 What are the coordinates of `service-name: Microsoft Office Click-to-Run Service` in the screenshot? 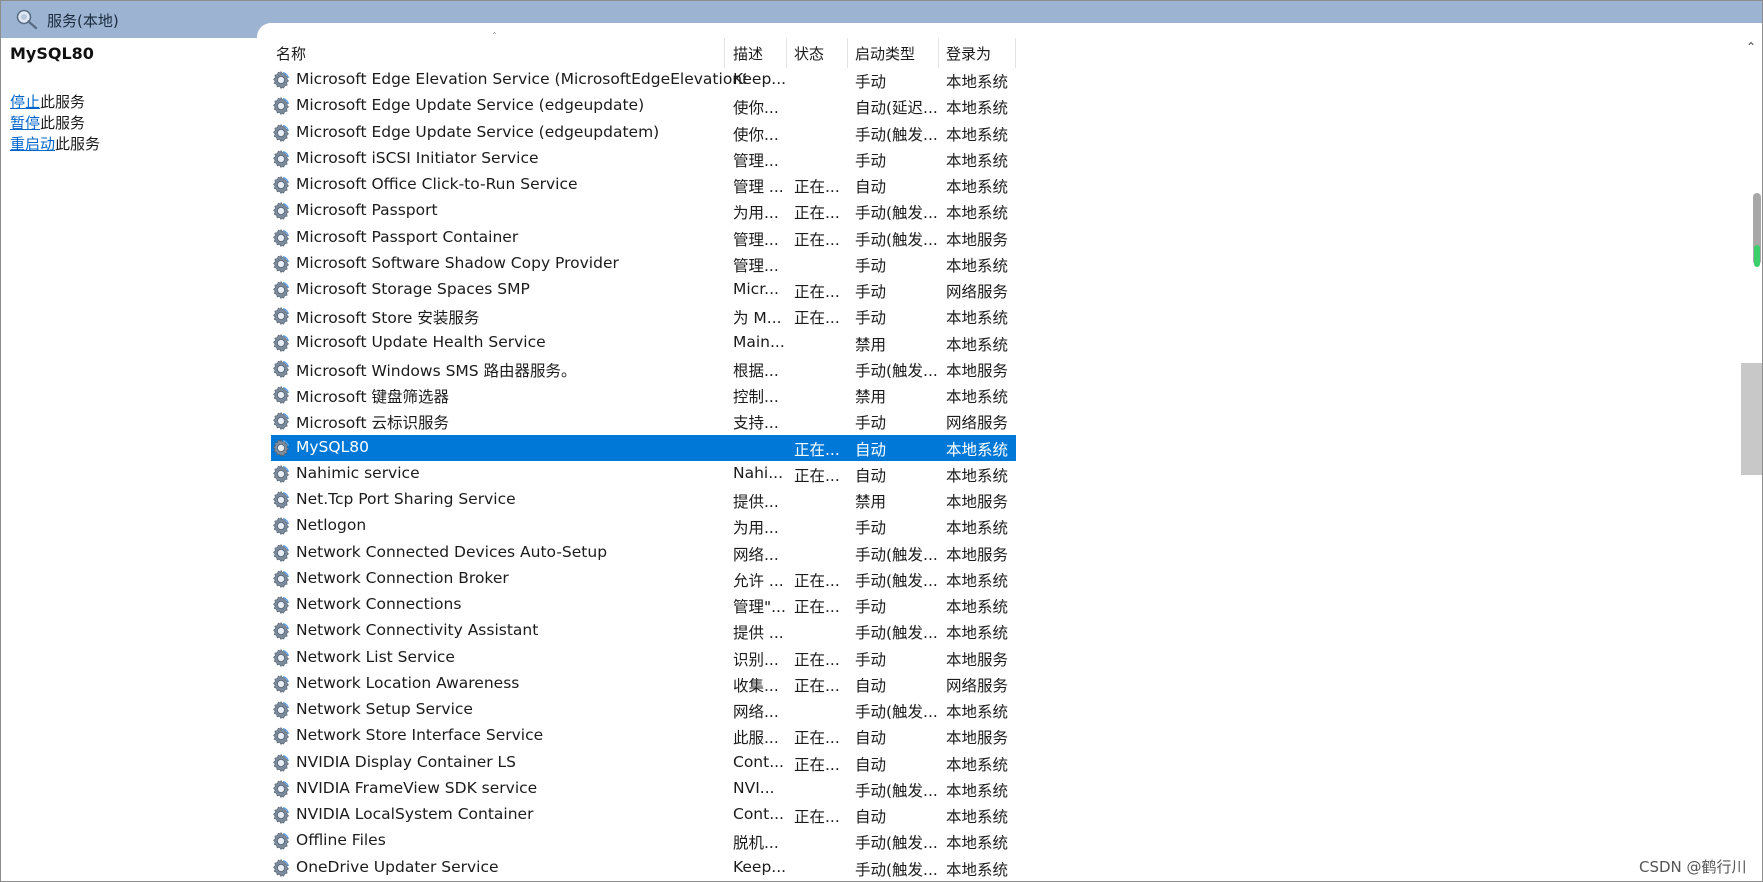 It's located at (437, 184).